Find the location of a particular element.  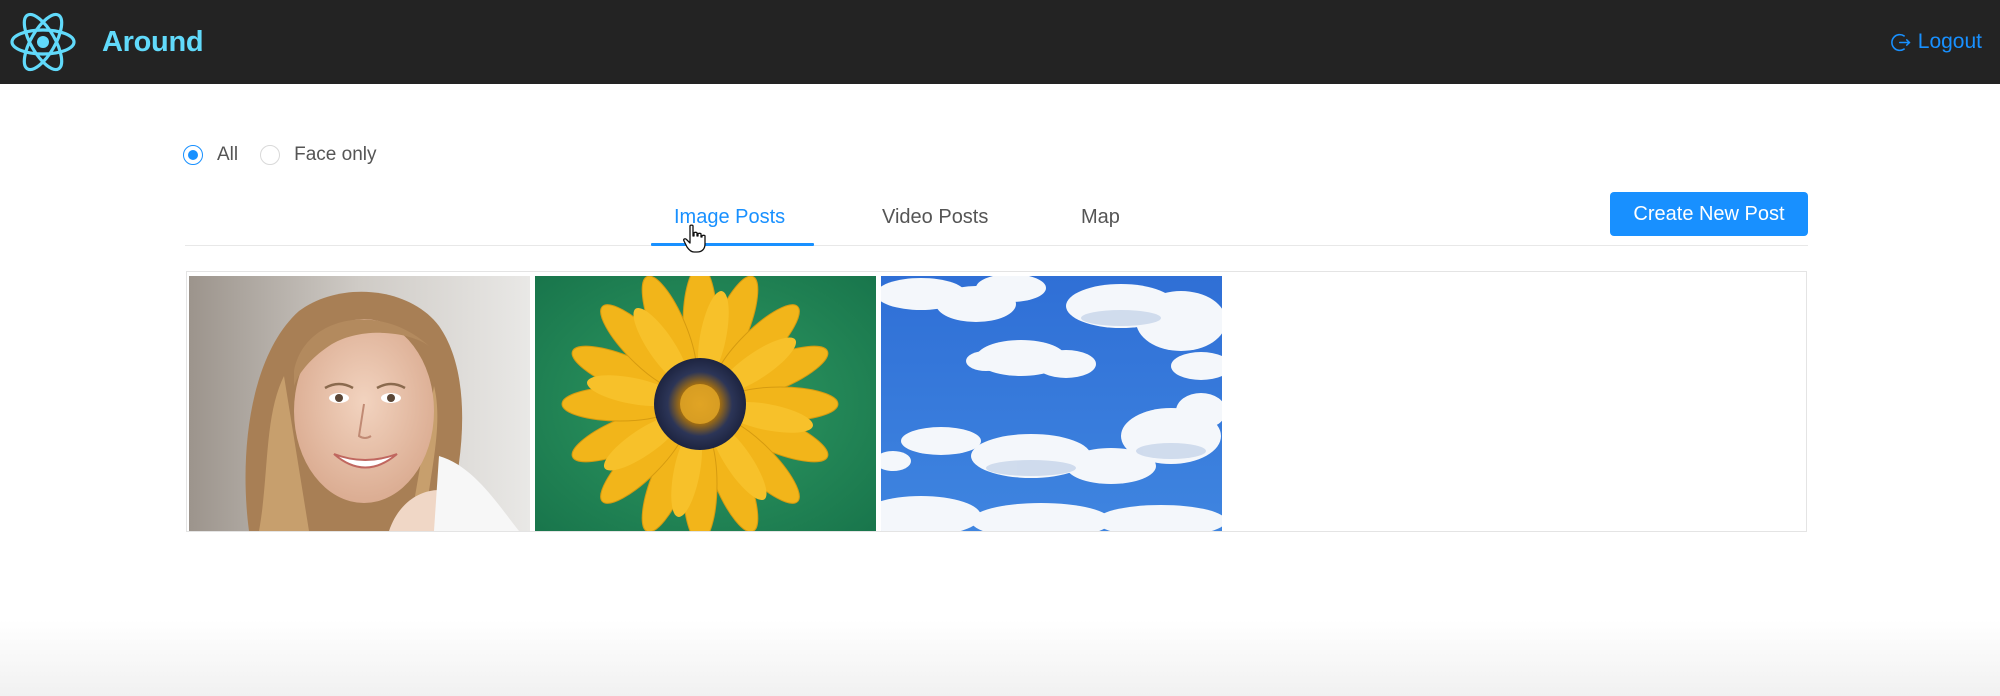

radio-all: All is located at coordinates (210, 155).